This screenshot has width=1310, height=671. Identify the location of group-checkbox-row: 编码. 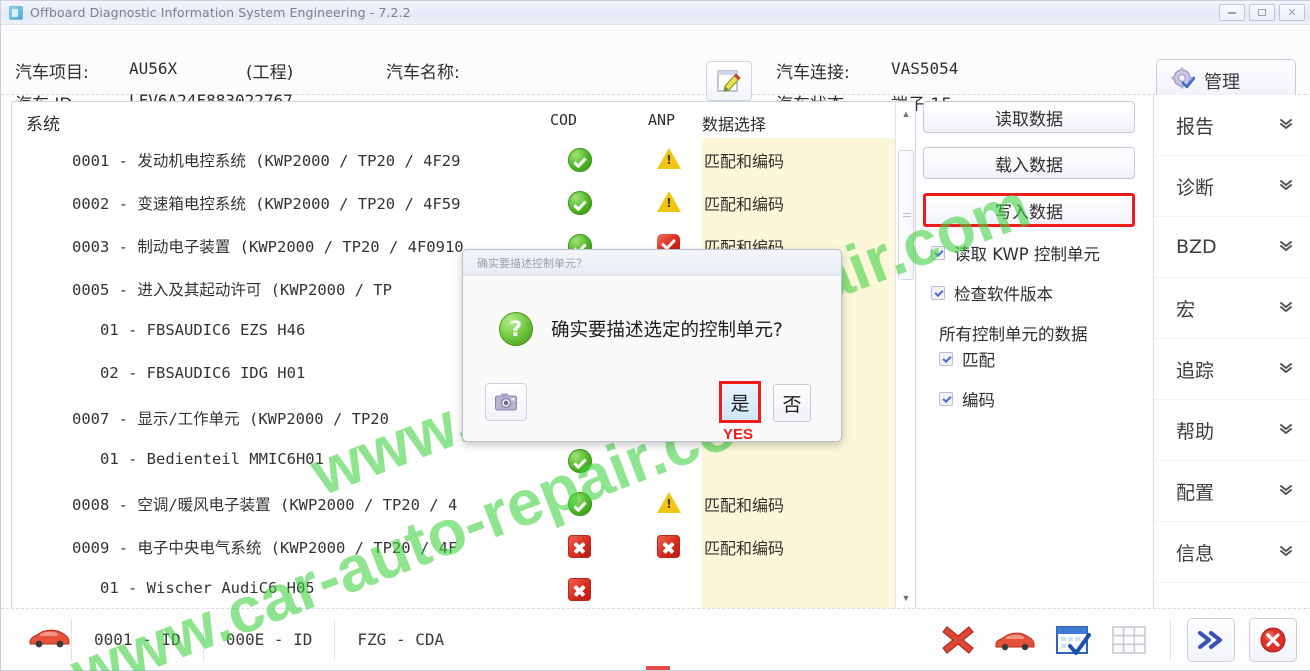
(1034, 399).